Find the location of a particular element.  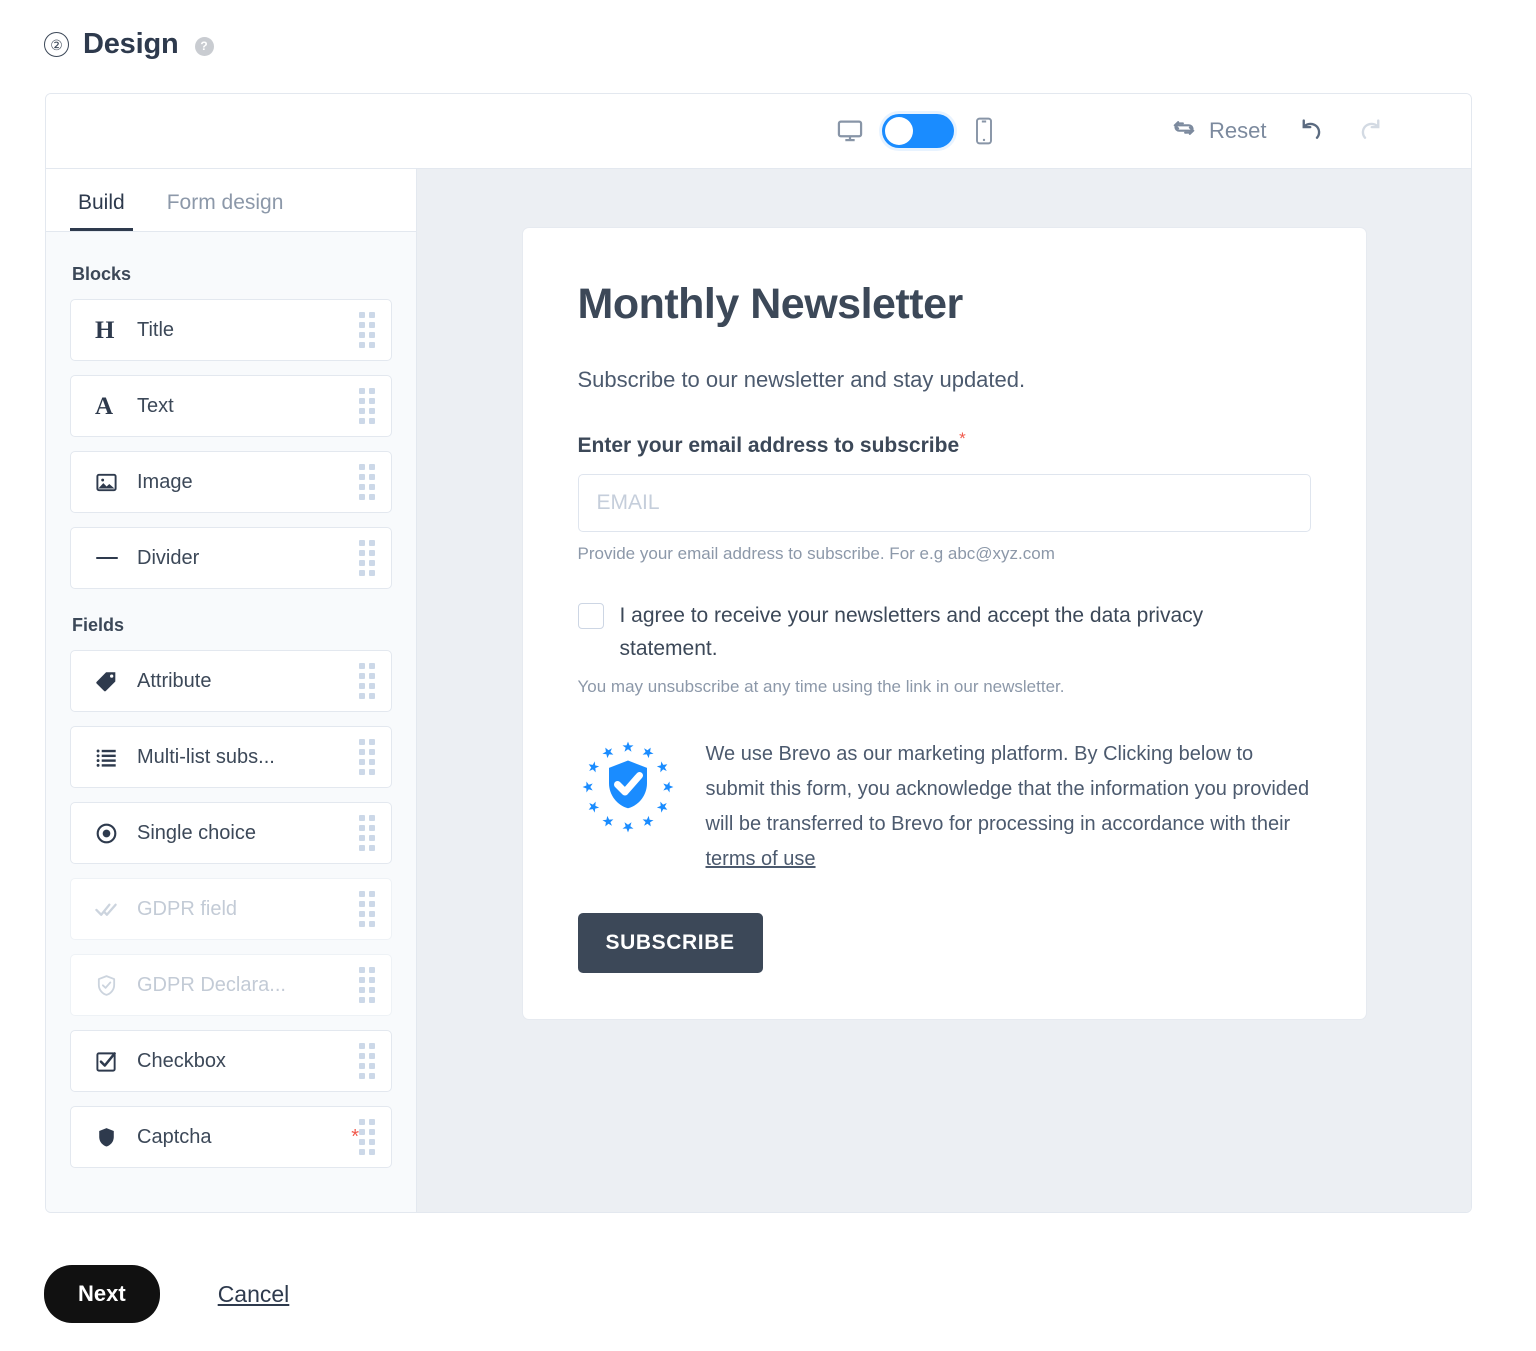

undo-icon is located at coordinates (1311, 131).